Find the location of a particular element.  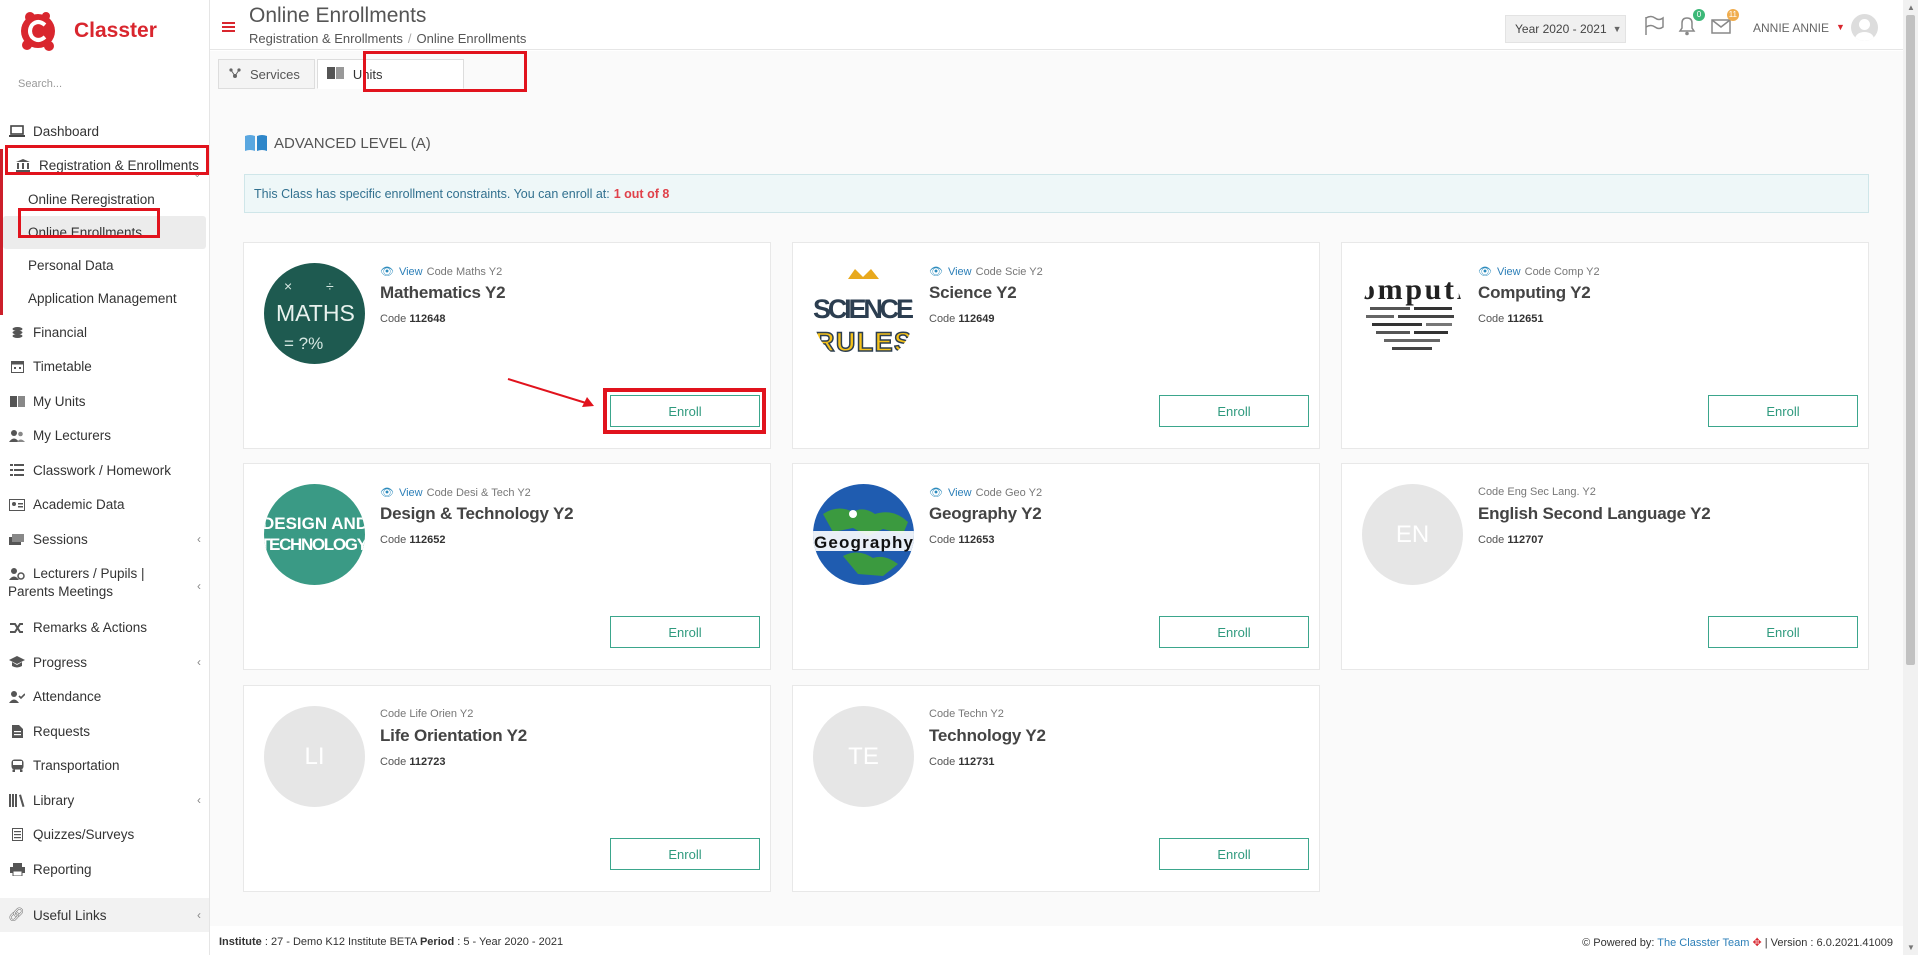

scroll-down-icon: ▼ is located at coordinates (1911, 947).